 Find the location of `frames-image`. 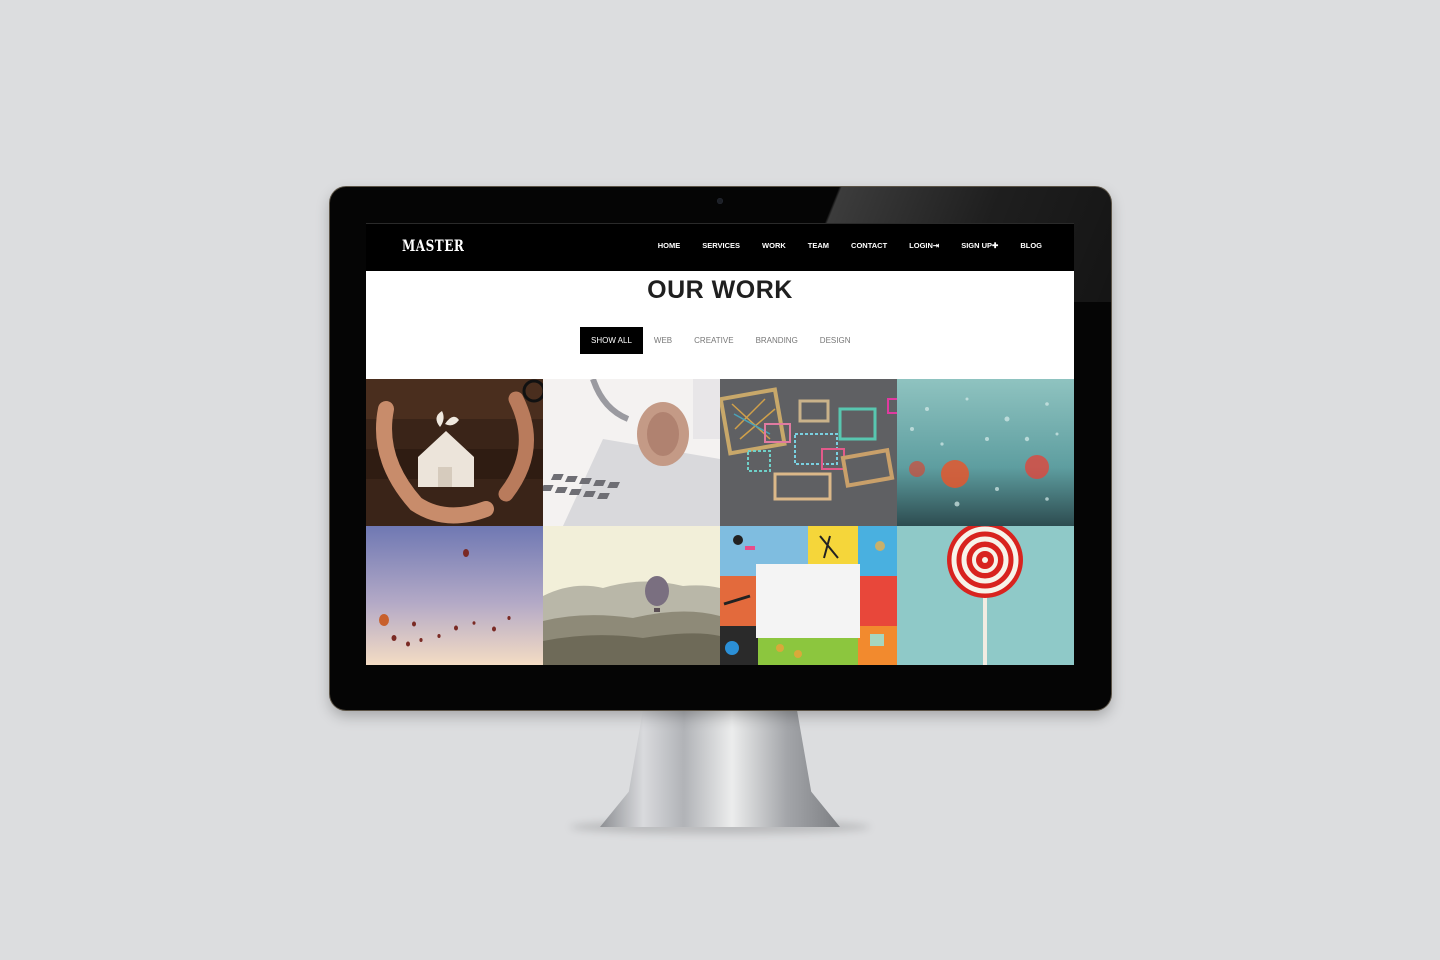

frames-image is located at coordinates (808, 452).